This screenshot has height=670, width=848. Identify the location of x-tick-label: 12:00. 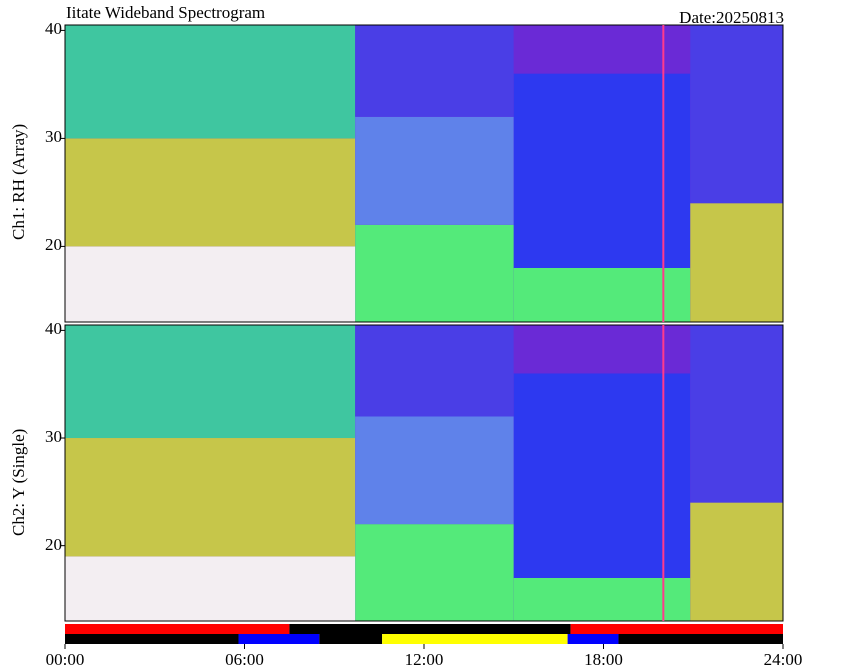
(424, 659).